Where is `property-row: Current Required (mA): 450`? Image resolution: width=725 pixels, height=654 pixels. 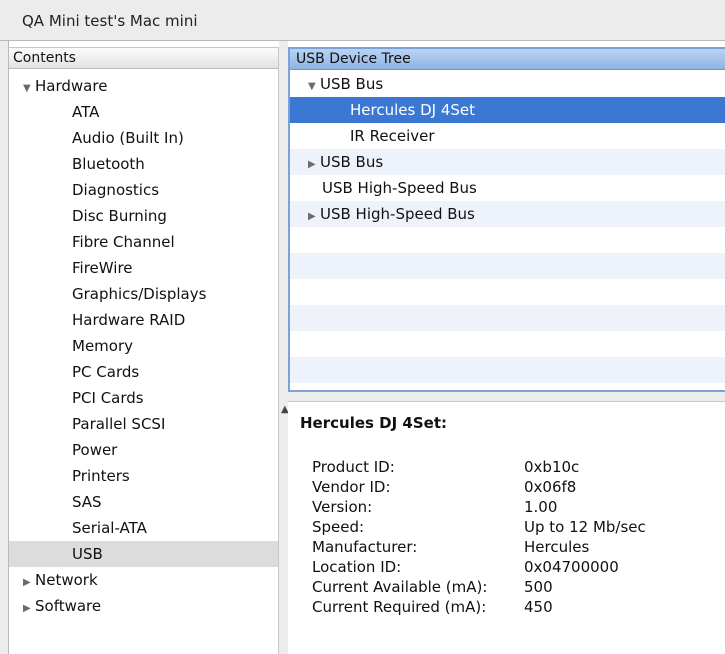
property-row: Current Required (mA): 450 is located at coordinates (517, 607).